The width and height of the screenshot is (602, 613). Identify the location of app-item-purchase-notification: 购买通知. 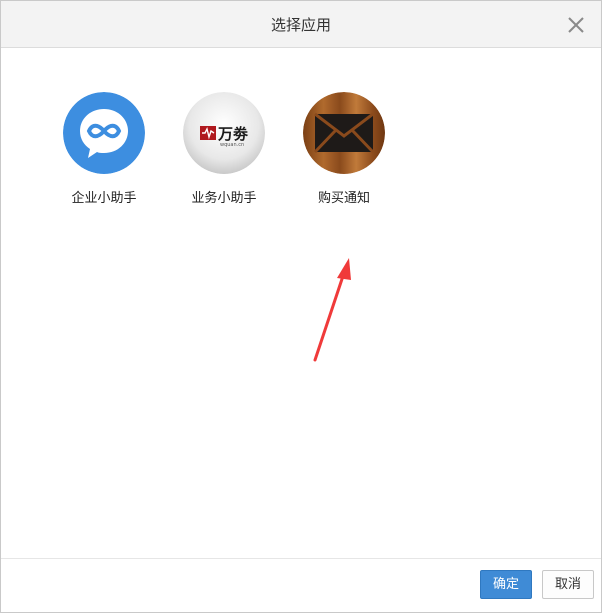
(344, 149).